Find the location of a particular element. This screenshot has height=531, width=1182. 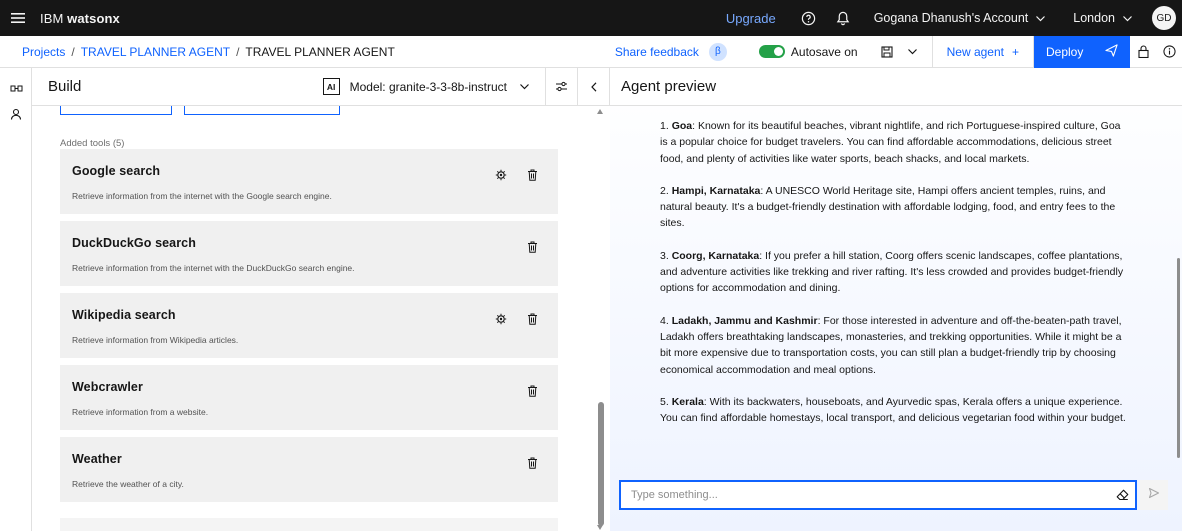

tool-name: Wikipedia search is located at coordinates (124, 315).